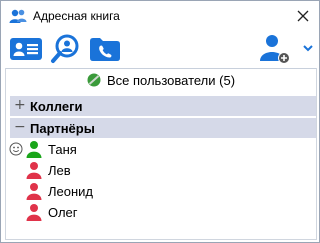 The image size is (320, 243). I want to click on contact-name: Олег, so click(63, 212).